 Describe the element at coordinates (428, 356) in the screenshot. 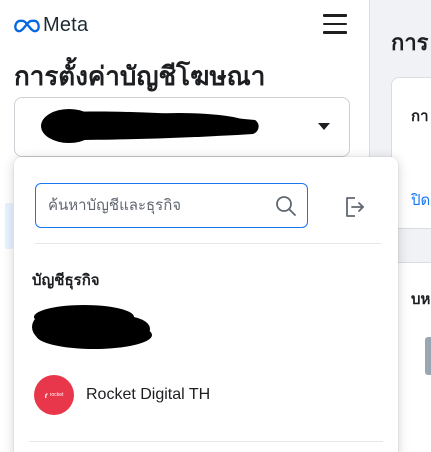

I see `thumbnail-image` at that location.